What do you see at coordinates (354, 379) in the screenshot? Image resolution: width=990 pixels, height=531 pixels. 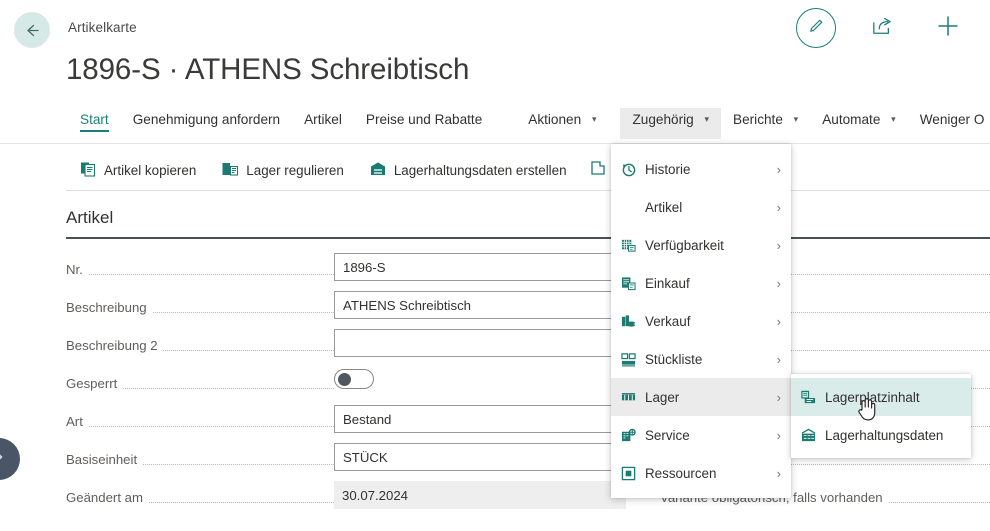 I see `field-gesperrt-toggle` at bounding box center [354, 379].